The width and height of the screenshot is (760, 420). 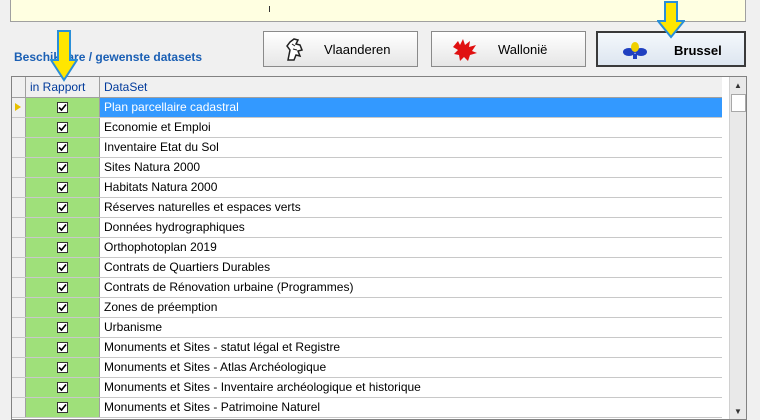 I want to click on dataset-cell: Contrats de Quartiers Durables, so click(x=411, y=267).